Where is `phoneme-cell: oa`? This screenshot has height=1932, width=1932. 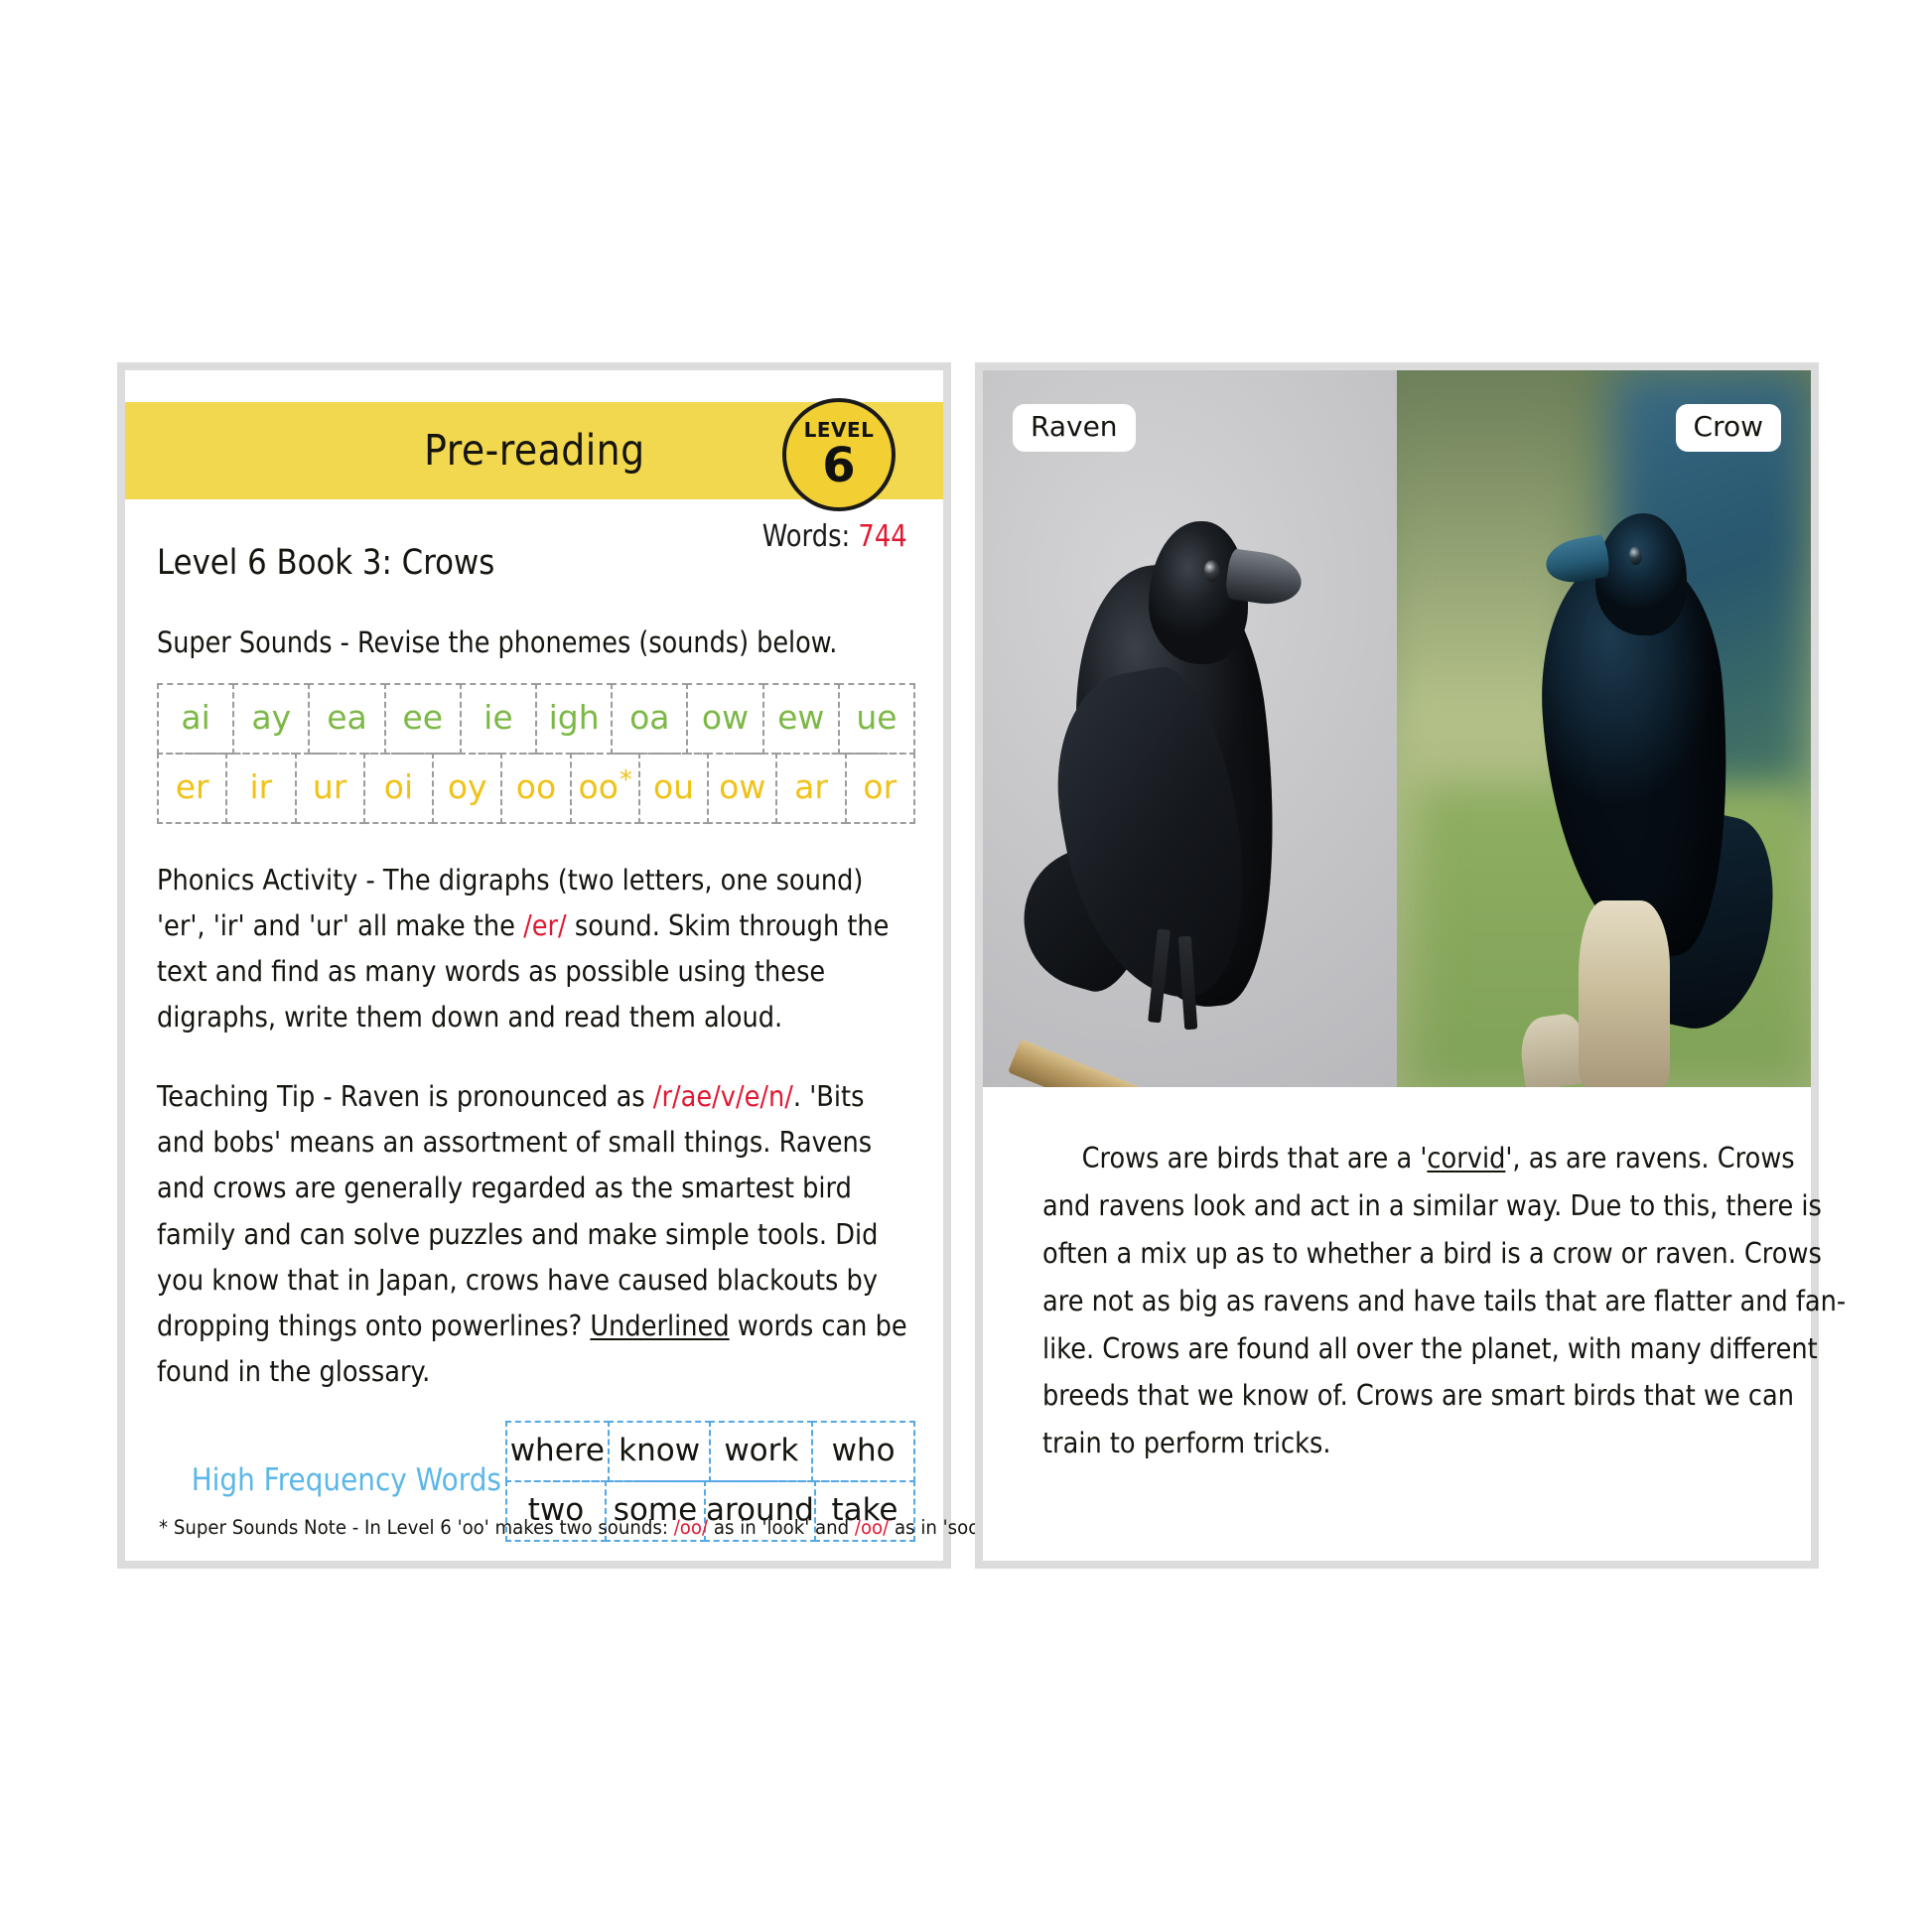
phoneme-cell: oa is located at coordinates (650, 719).